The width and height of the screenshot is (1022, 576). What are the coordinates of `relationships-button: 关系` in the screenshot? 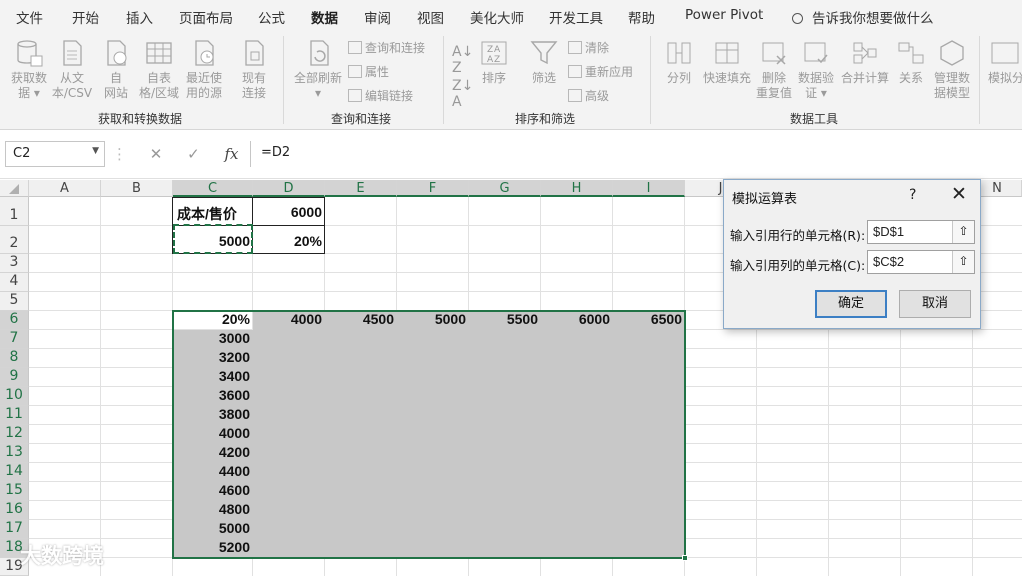 It's located at (911, 62).